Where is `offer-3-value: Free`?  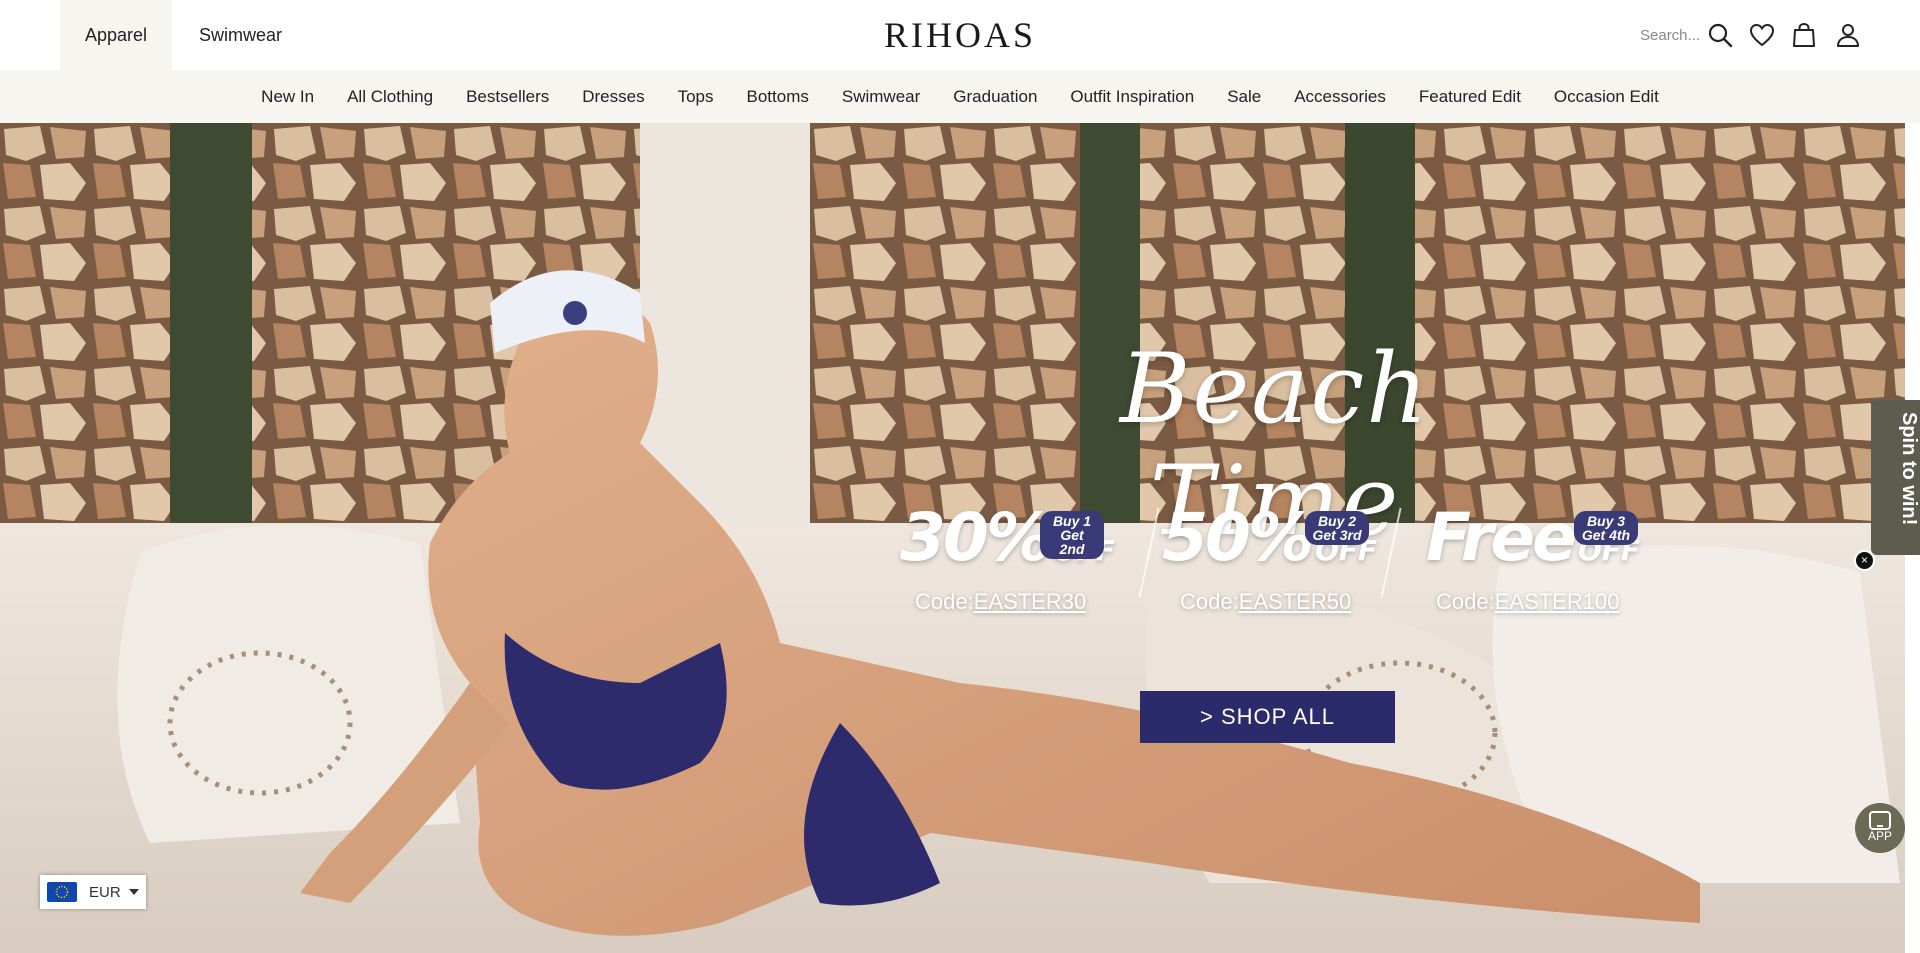
offer-3-value: Free is located at coordinates (1501, 537).